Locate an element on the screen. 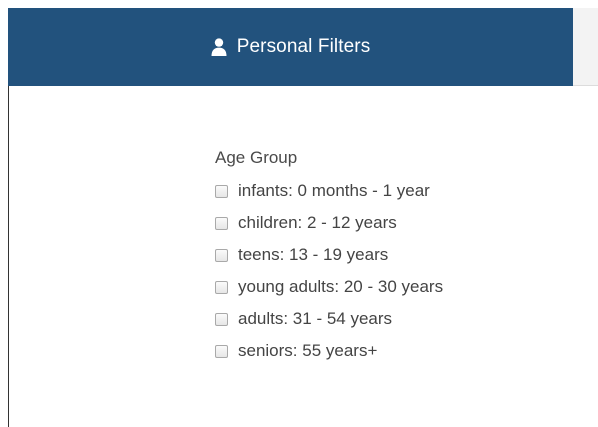 The image size is (598, 427). option-seniors: seniors: 55 years+ is located at coordinates (329, 351).